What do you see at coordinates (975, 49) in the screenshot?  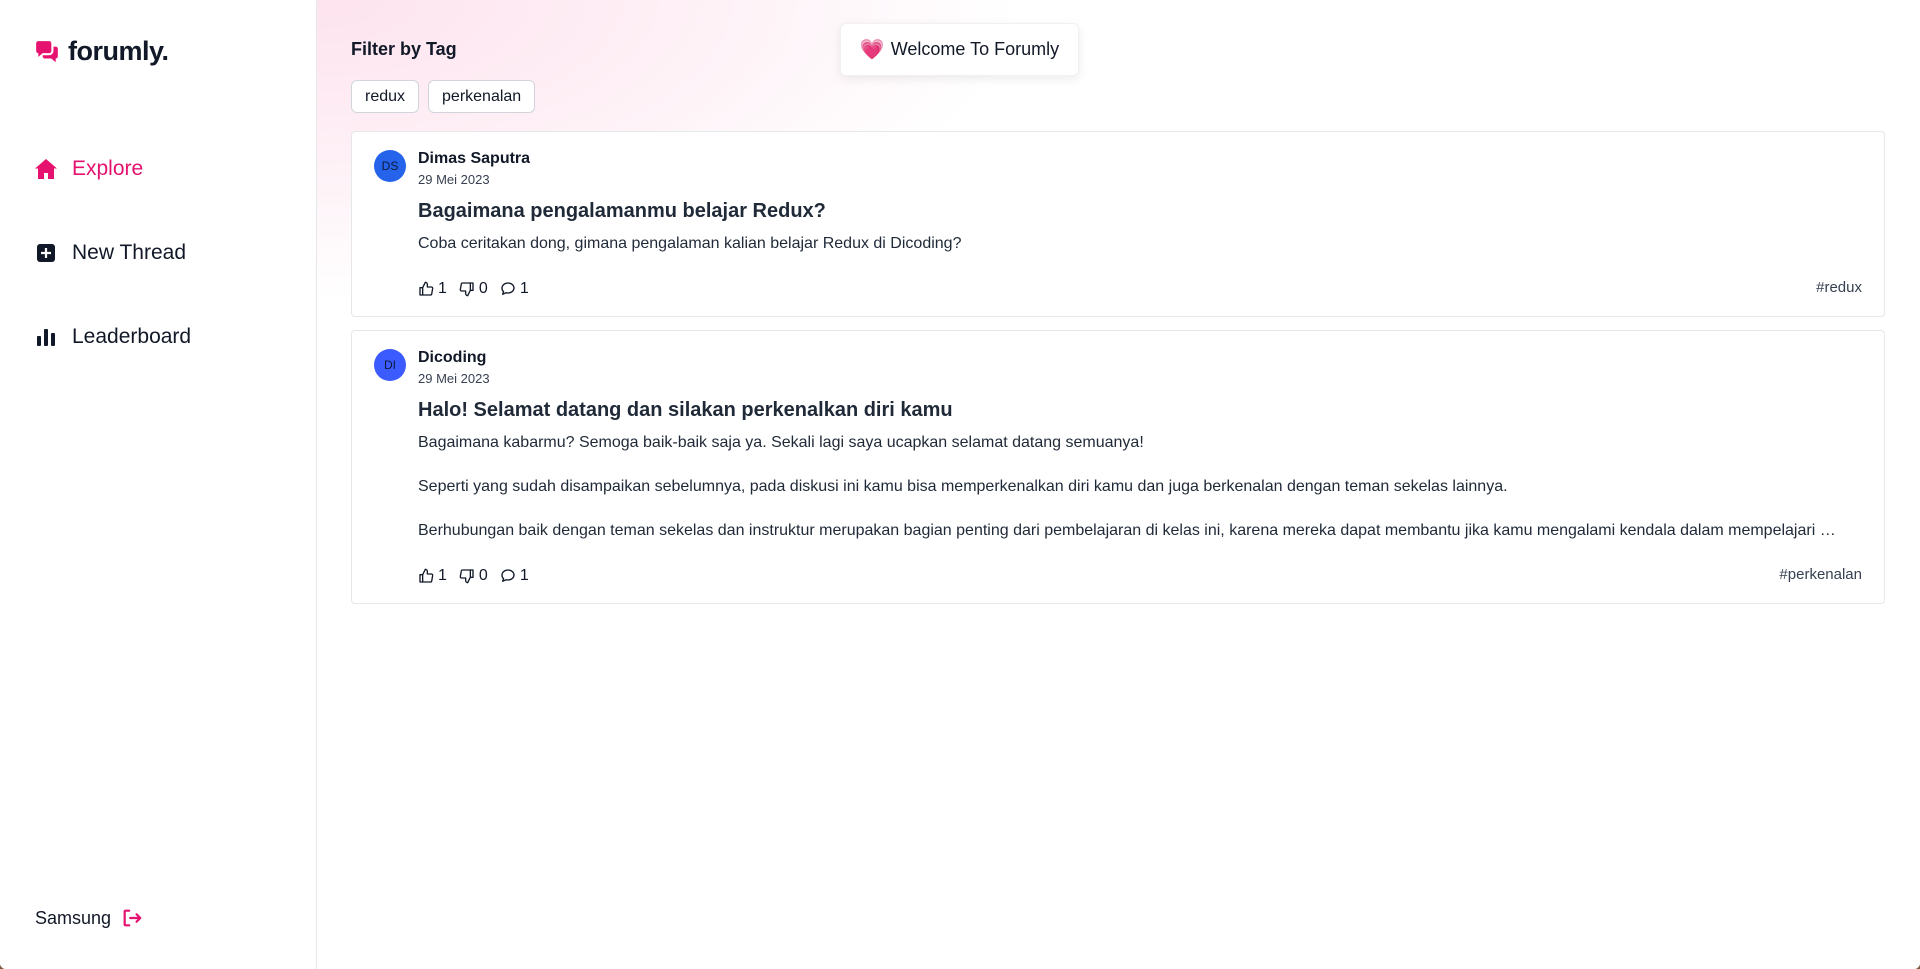 I see `welcome-text: Welcome To Forumly` at bounding box center [975, 49].